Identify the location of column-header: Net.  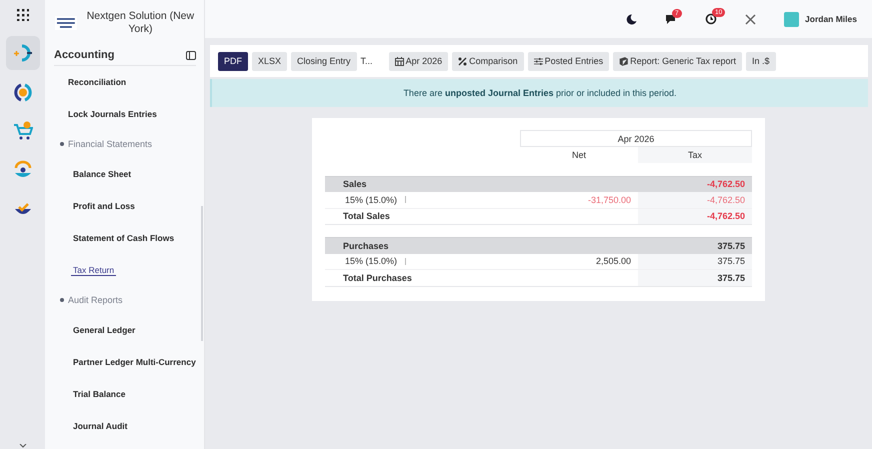
(578, 155).